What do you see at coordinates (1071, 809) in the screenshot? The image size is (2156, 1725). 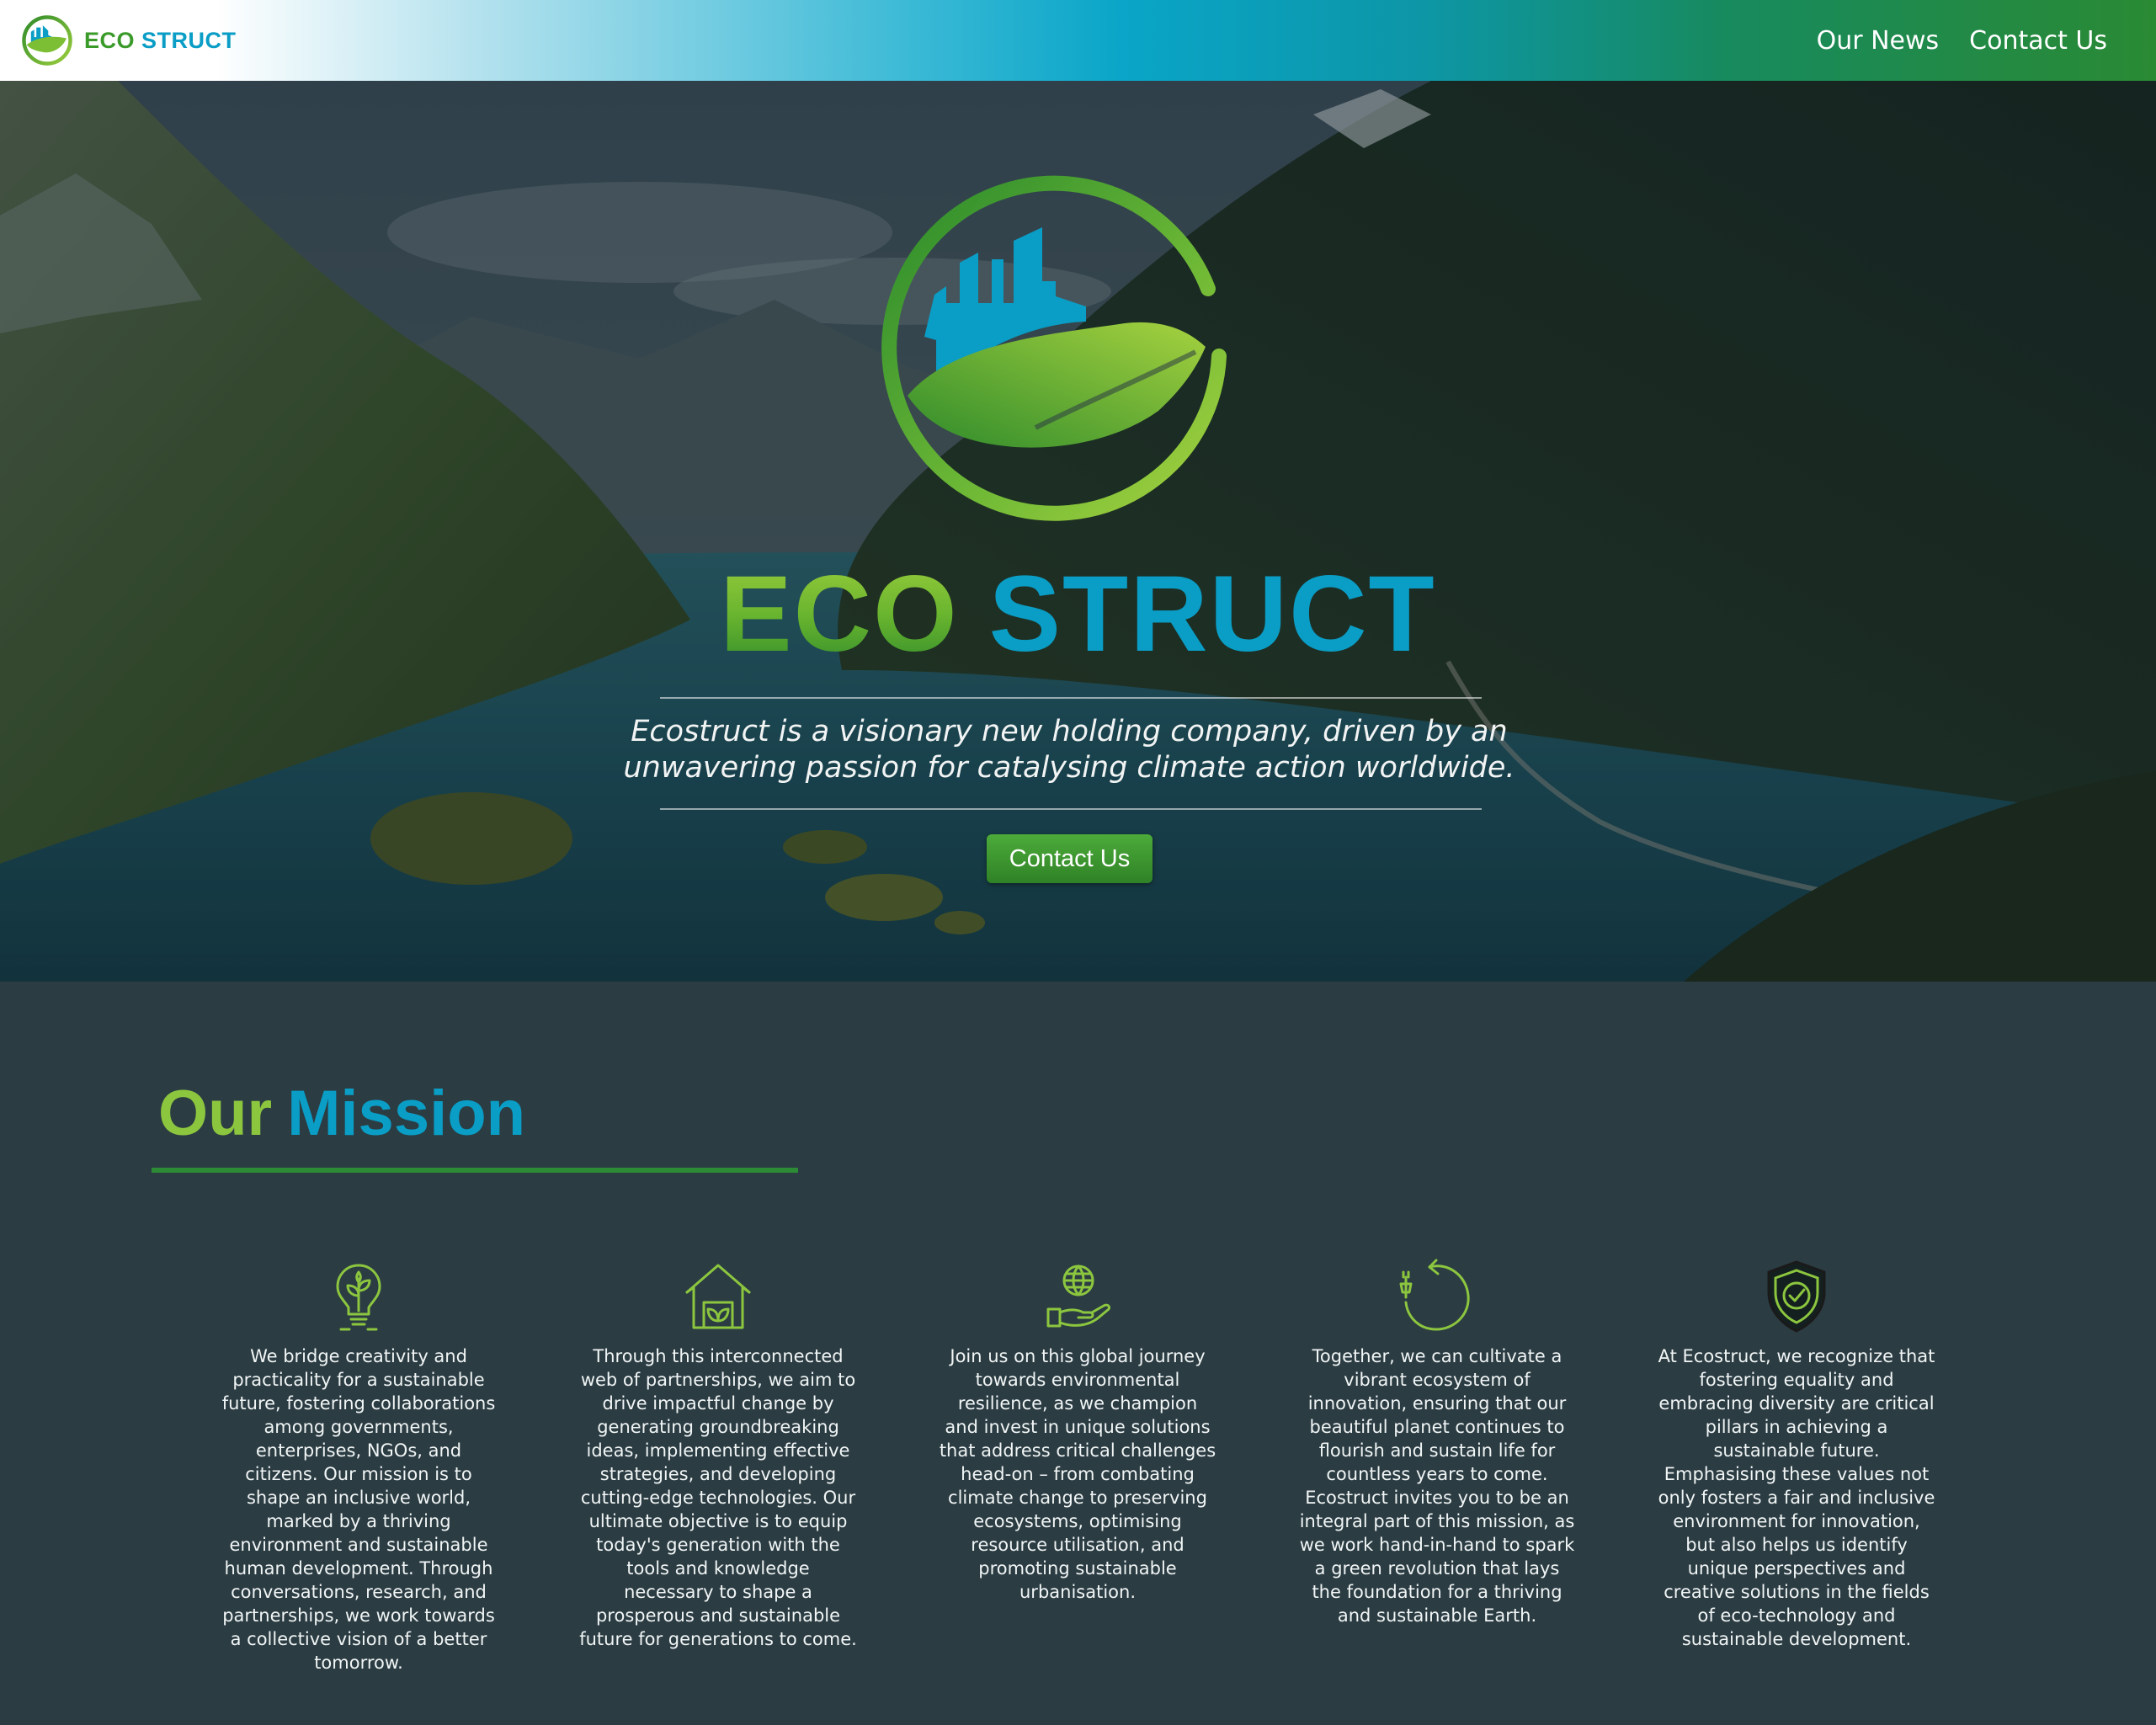 I see `hero-divider-bottom` at bounding box center [1071, 809].